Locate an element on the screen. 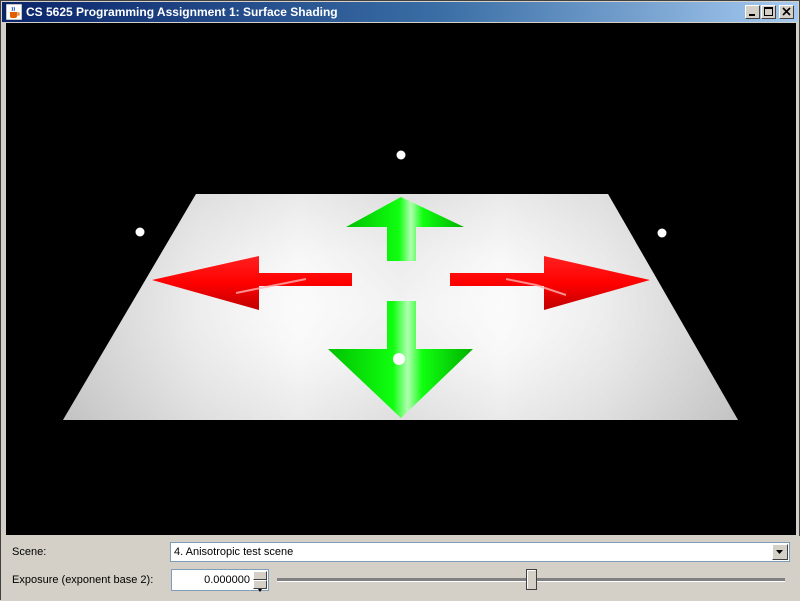 The image size is (800, 601). scene-dropdown: 4. Anisotropic test scene is located at coordinates (480, 552).